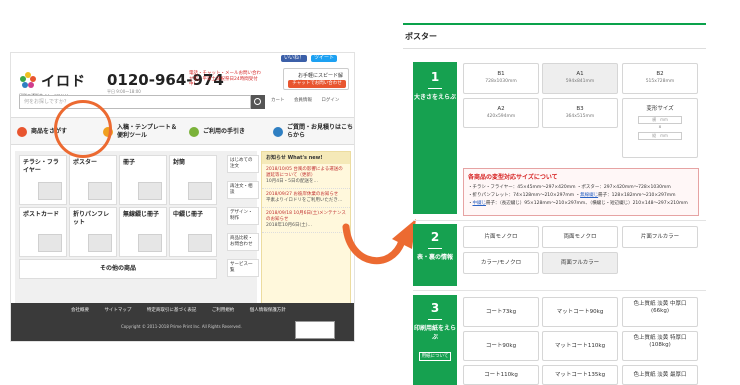 This screenshot has height=385, width=740. I want to click on saddle-link: 中綴じ, so click(480, 203).